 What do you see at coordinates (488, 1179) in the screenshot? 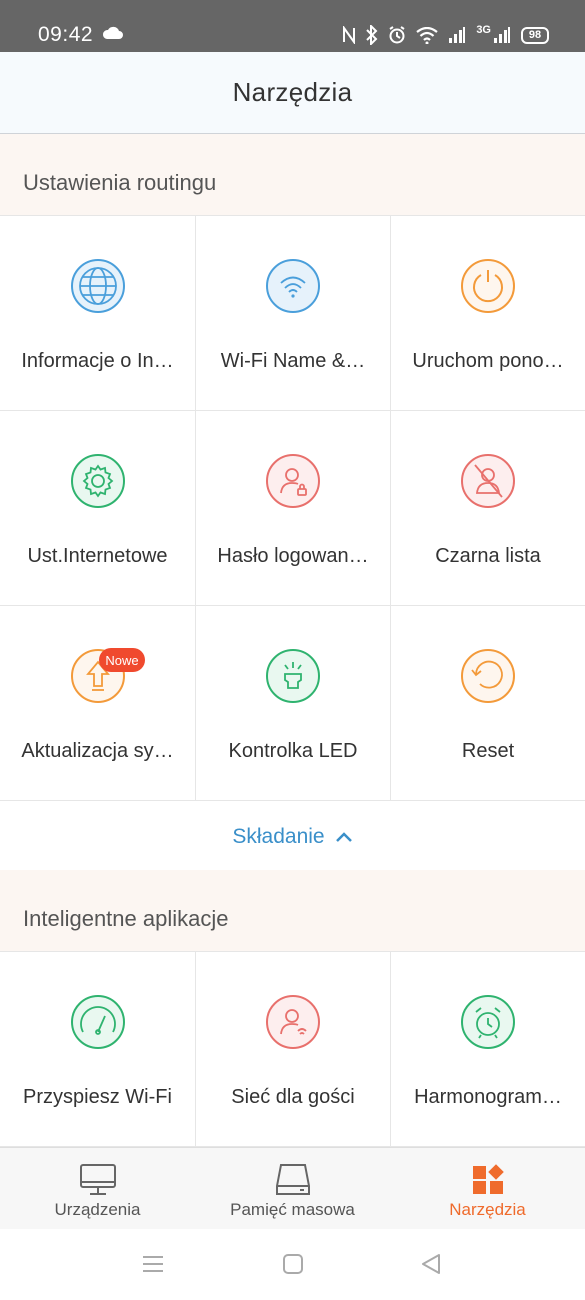
I see `tools-icon` at bounding box center [488, 1179].